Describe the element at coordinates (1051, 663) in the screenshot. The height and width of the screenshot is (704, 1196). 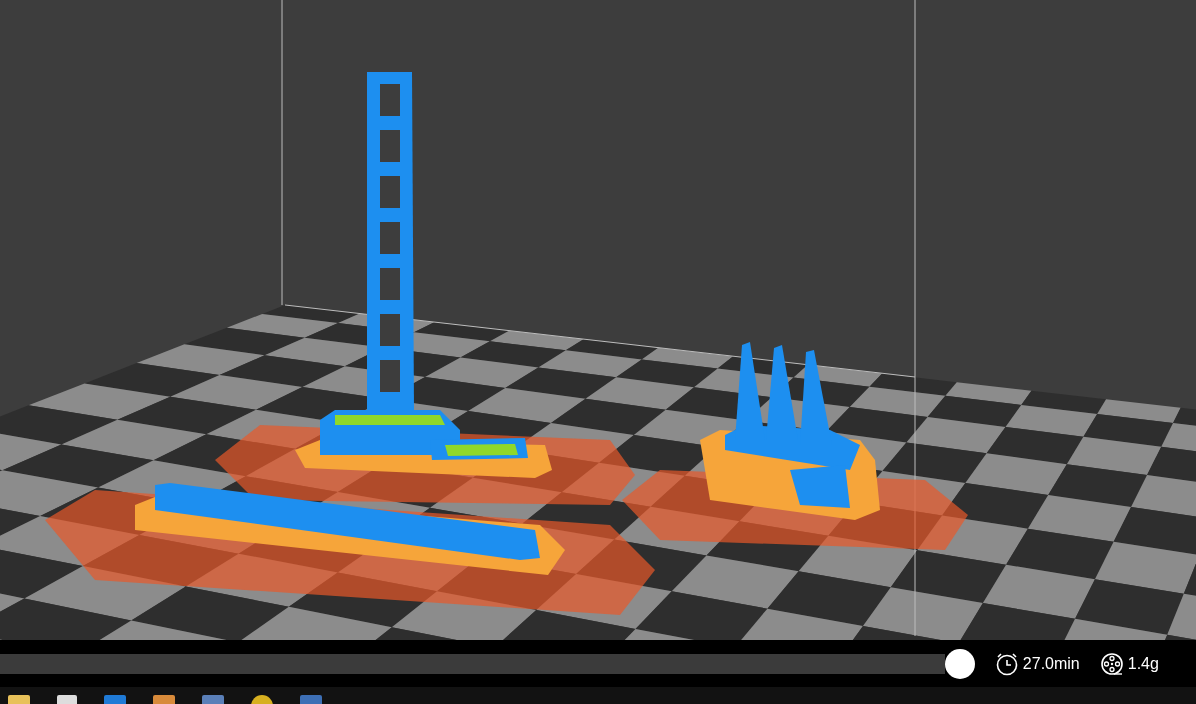
I see `print-time: 27.0min` at that location.